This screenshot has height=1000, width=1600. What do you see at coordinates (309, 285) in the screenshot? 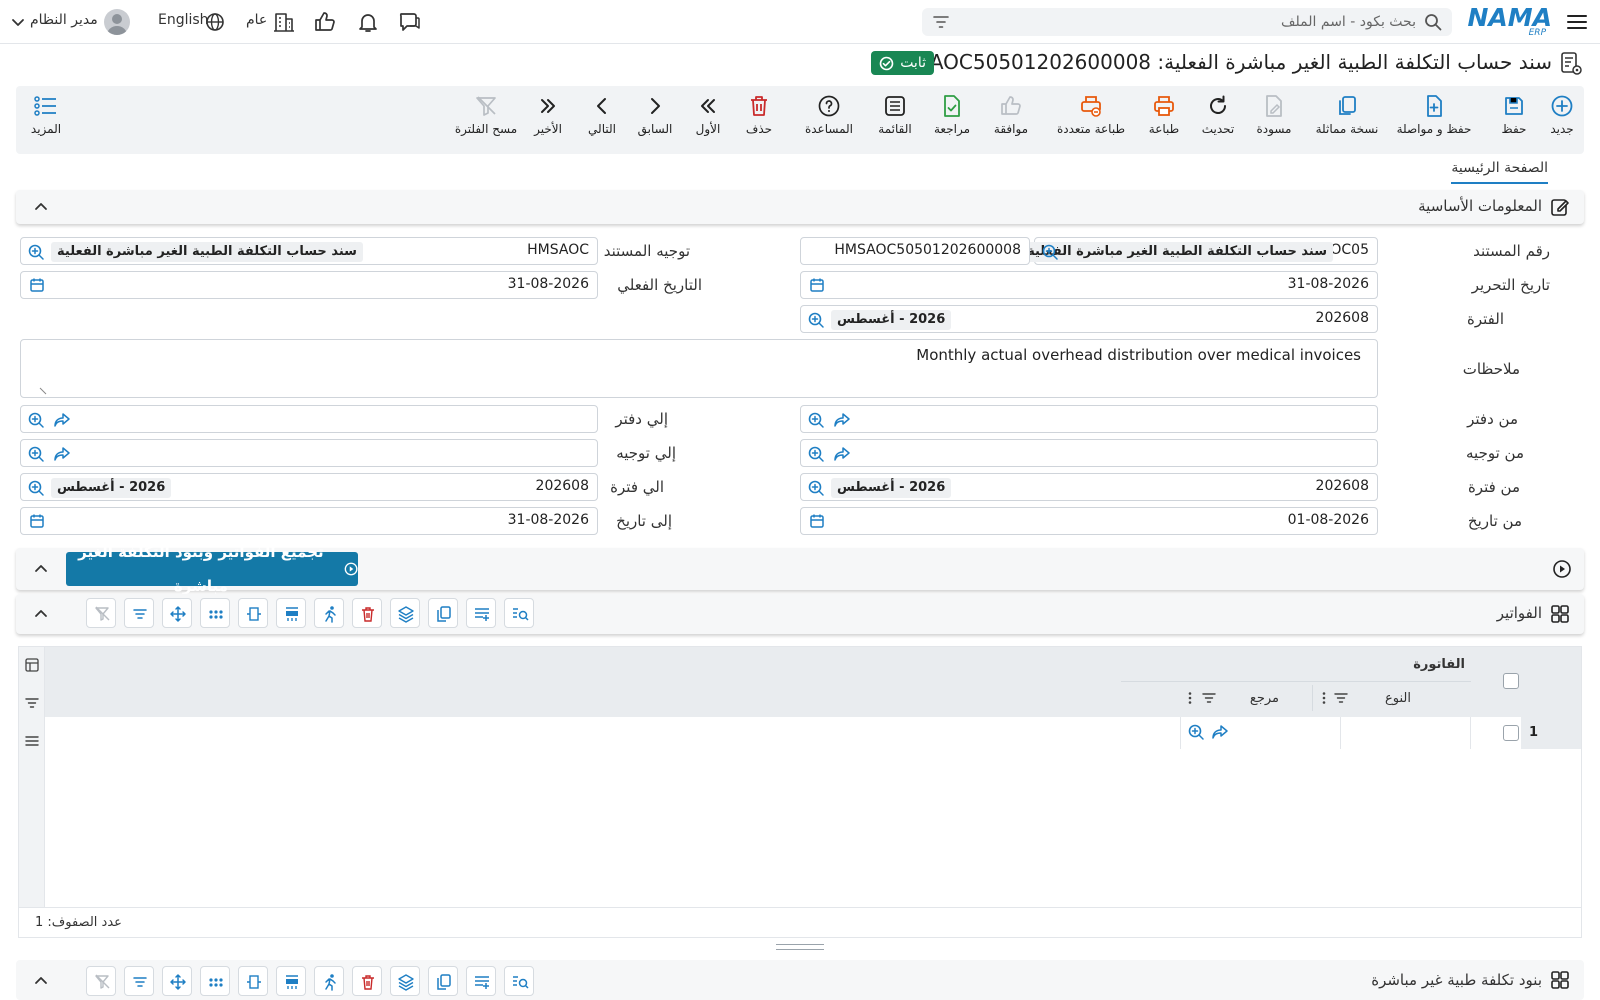
I see `actual-date-field: 31-08-2026` at bounding box center [309, 285].